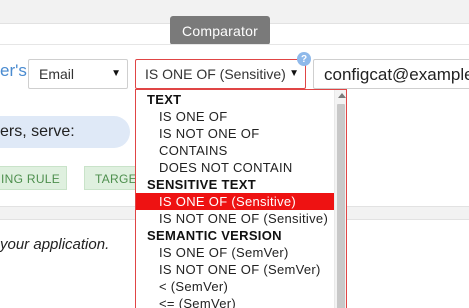 The image size is (469, 308). Describe the element at coordinates (13, 70) in the screenshot. I see `attribute-prefix-text: er's` at that location.